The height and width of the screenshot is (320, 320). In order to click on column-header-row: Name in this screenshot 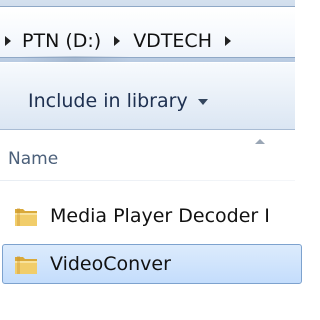, I will do `click(147, 156)`.